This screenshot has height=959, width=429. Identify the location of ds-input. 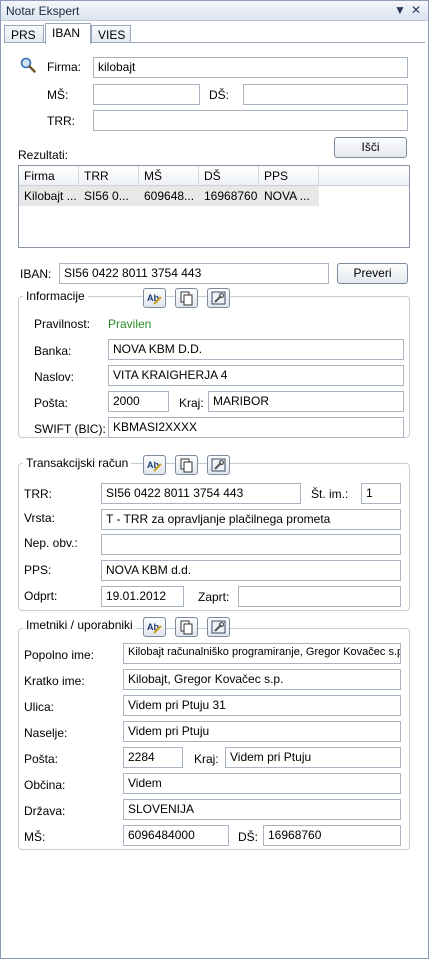
(325, 94).